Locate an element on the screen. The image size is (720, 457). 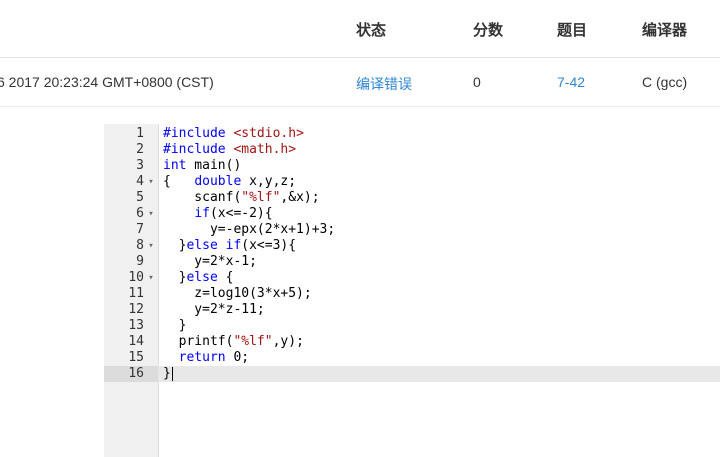
code-text: #include <math.h> is located at coordinates (230, 149).